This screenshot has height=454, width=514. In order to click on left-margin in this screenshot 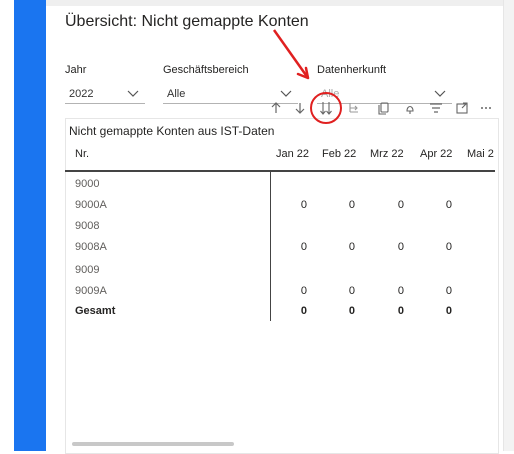, I will do `click(7, 225)`.